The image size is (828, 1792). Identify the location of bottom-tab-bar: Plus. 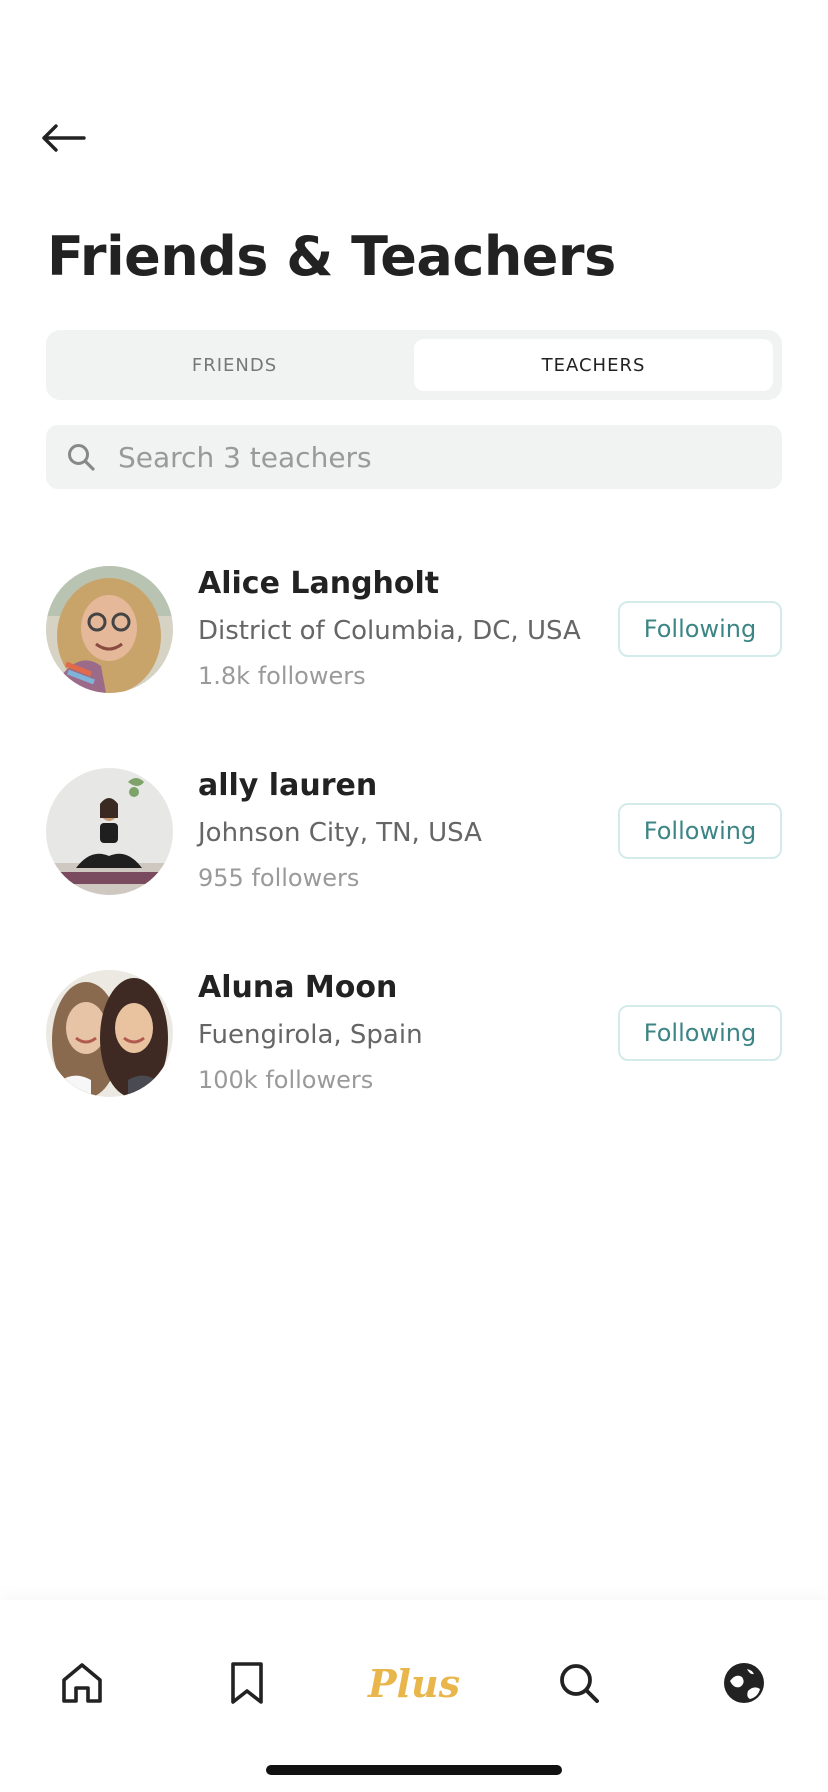
(414, 1696).